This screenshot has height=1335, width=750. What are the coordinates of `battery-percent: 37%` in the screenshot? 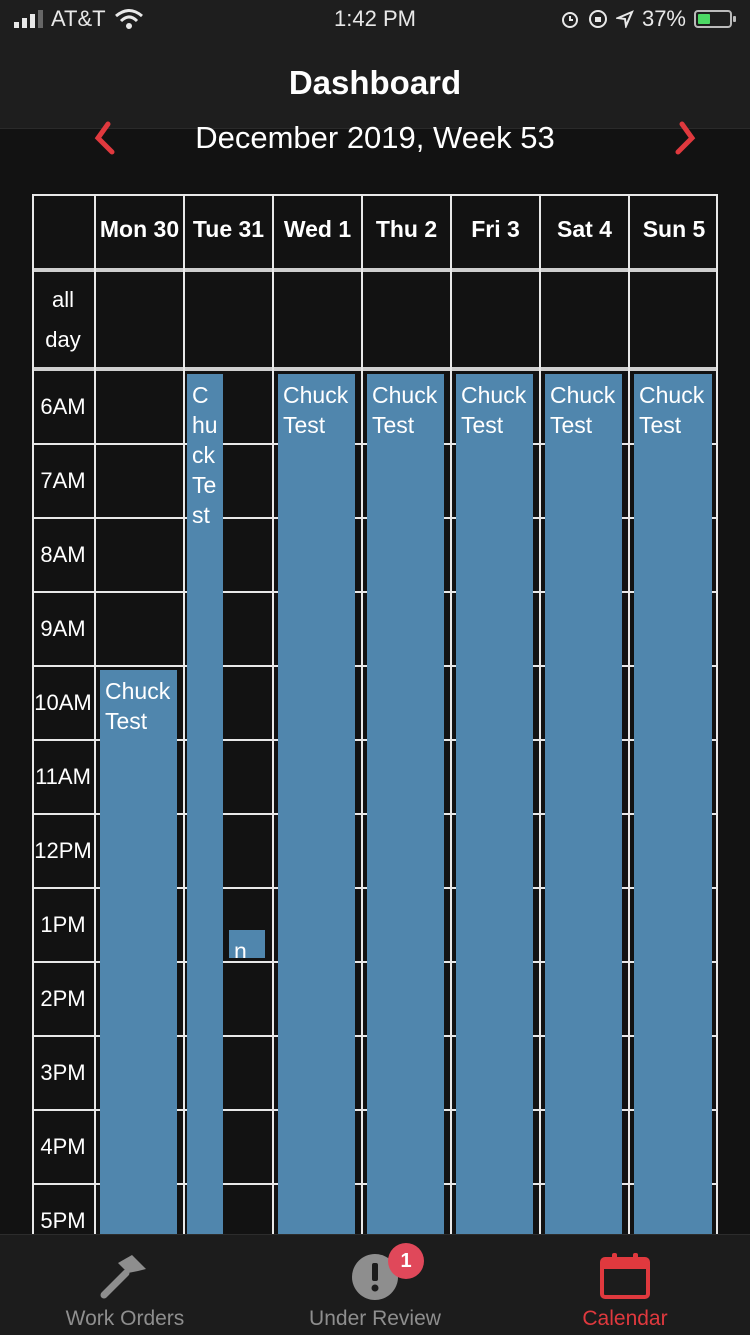 It's located at (663, 18).